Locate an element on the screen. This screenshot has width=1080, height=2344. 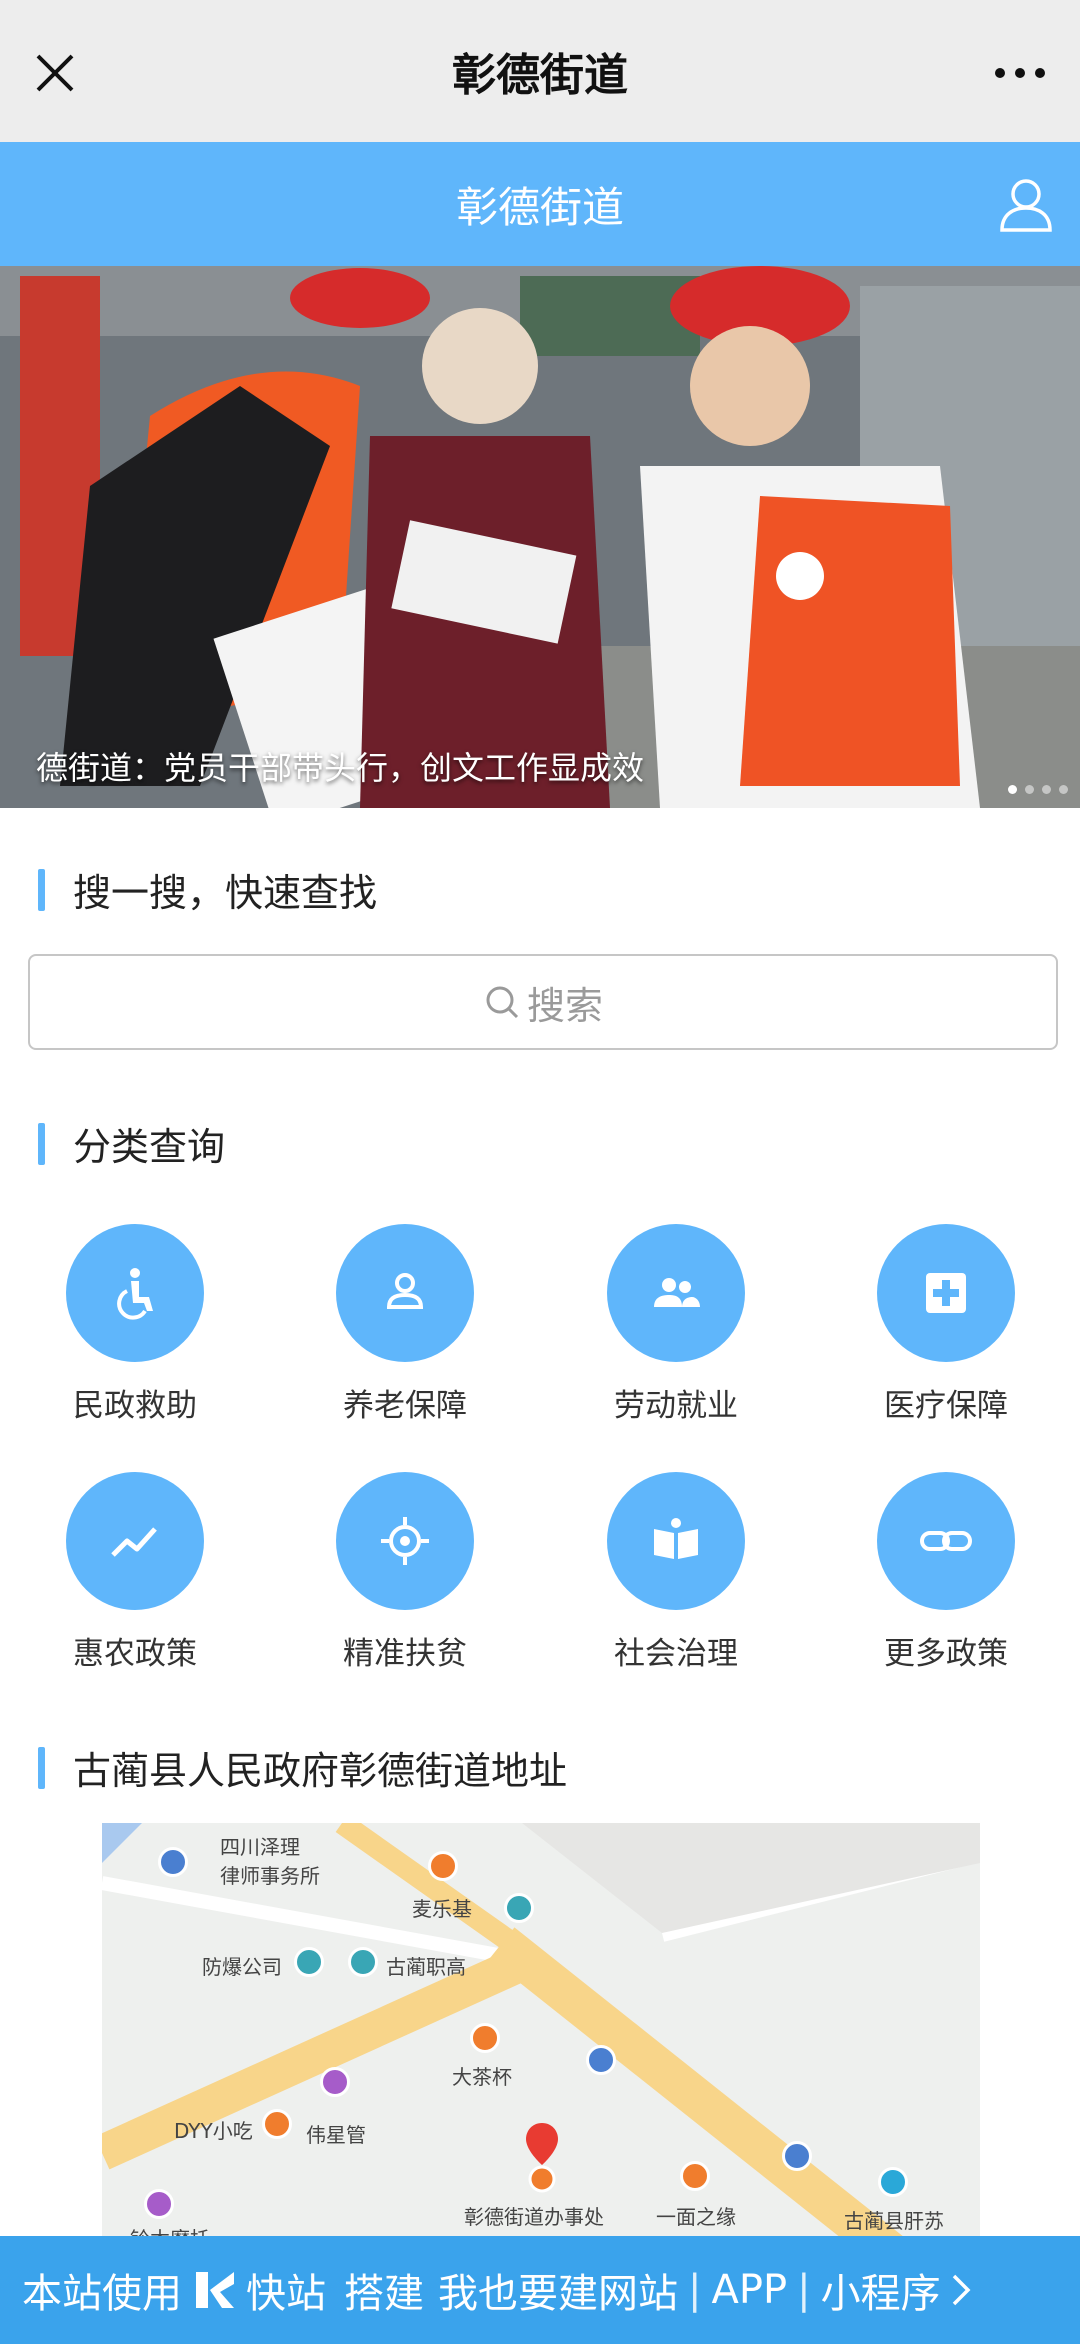
search-input: 搜索 is located at coordinates (543, 1002).